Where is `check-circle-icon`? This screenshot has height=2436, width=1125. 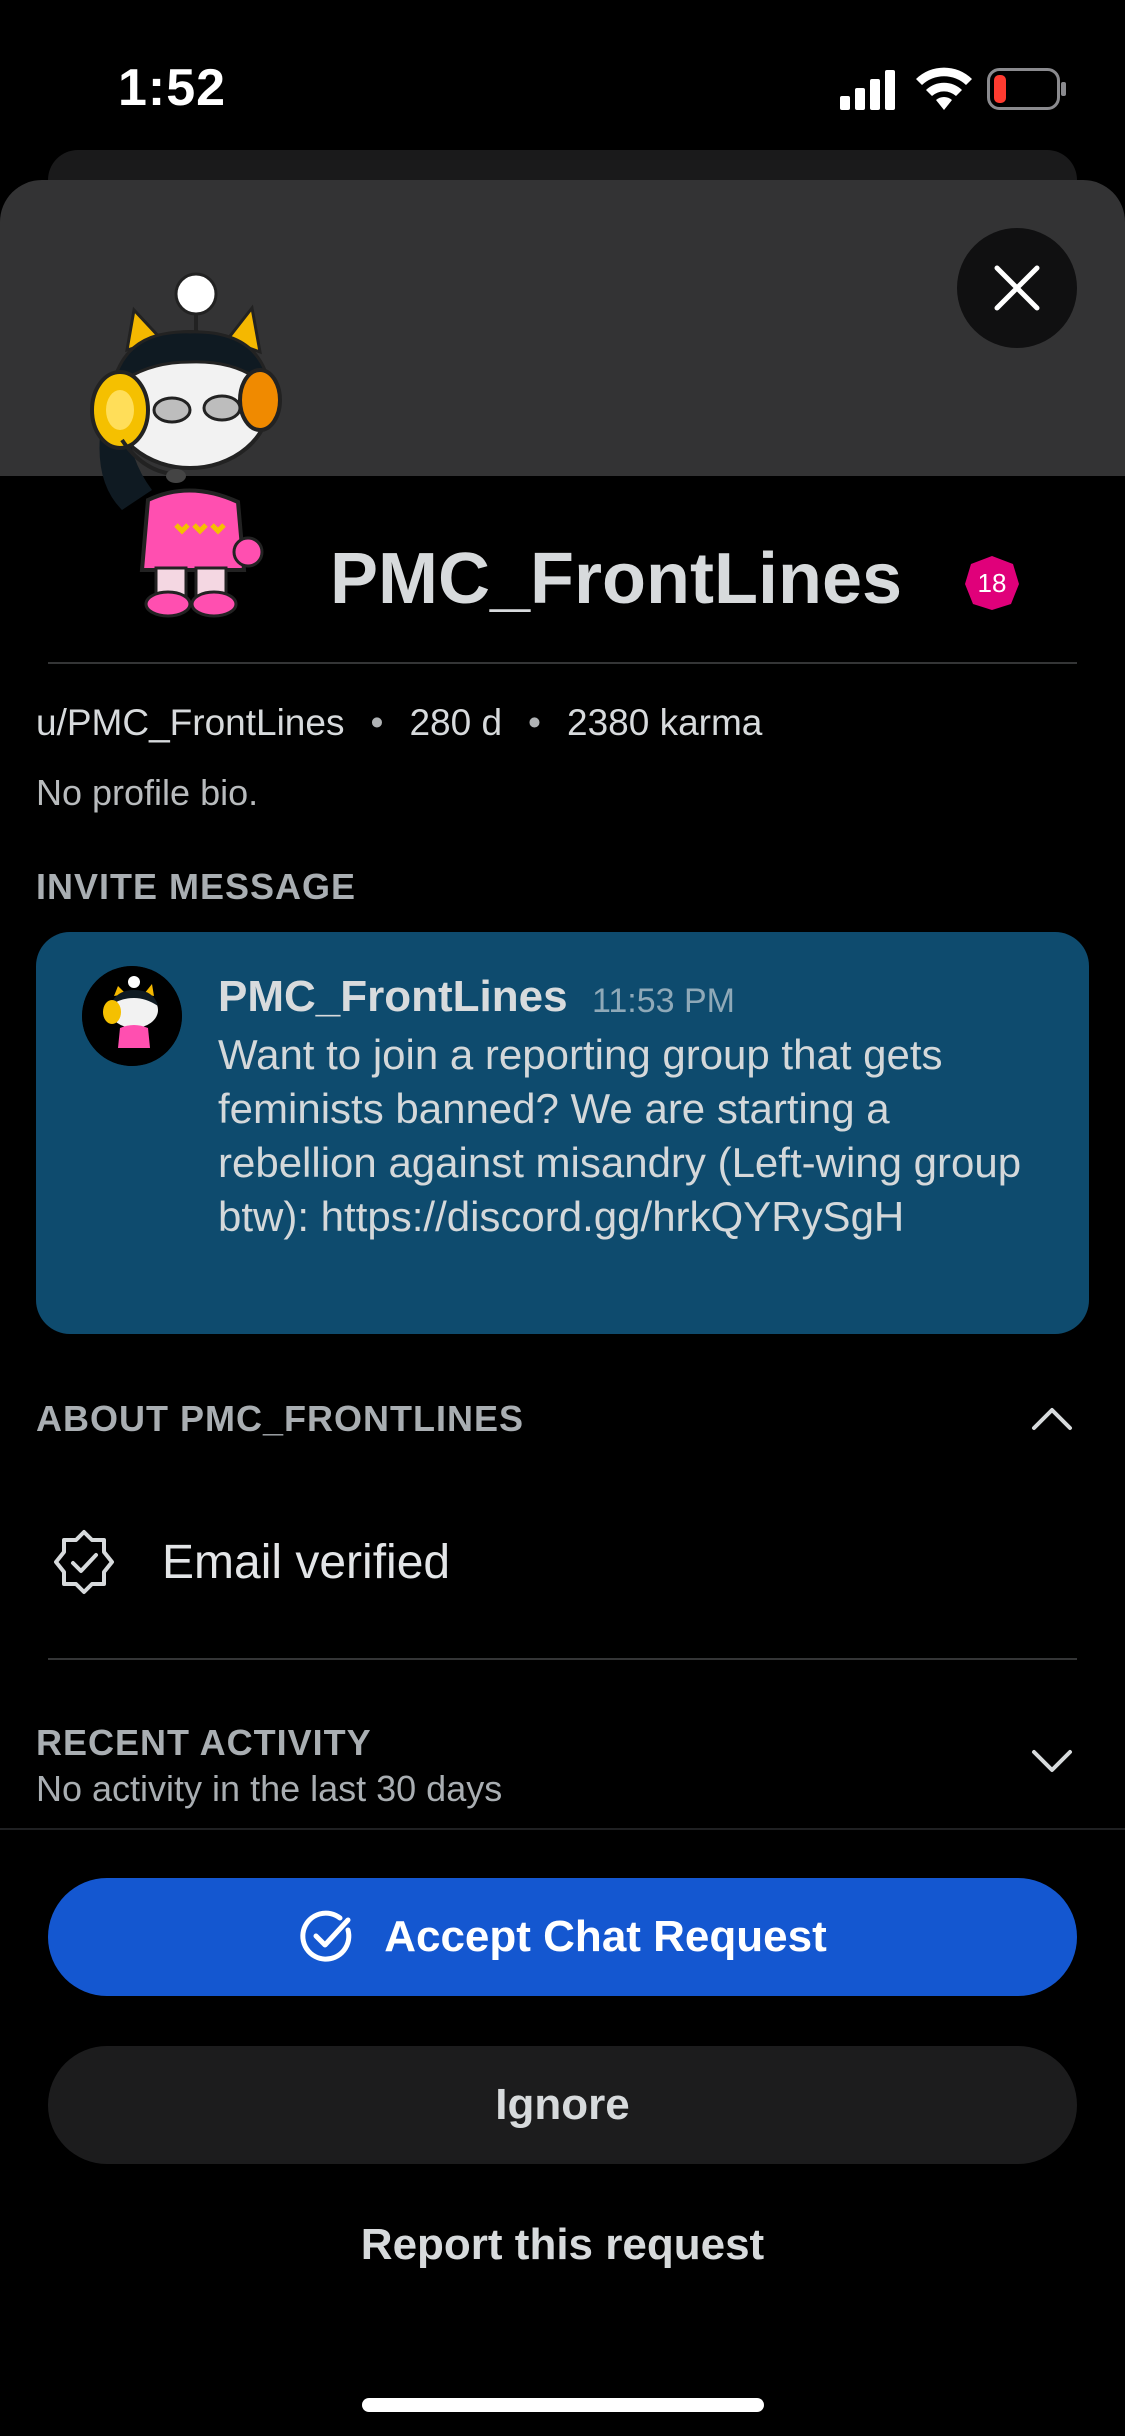
check-circle-icon is located at coordinates (326, 1936).